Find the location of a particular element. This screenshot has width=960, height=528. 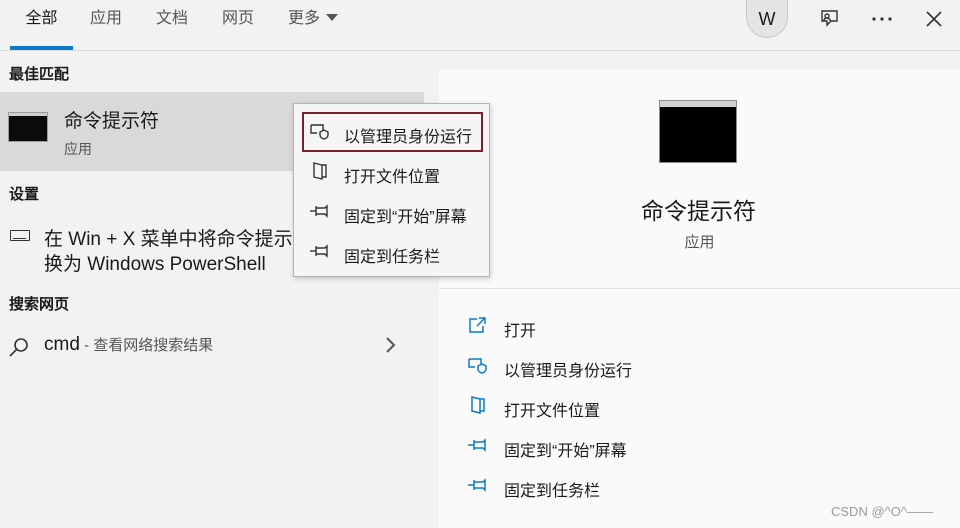

preview-divider is located at coordinates (699, 288).